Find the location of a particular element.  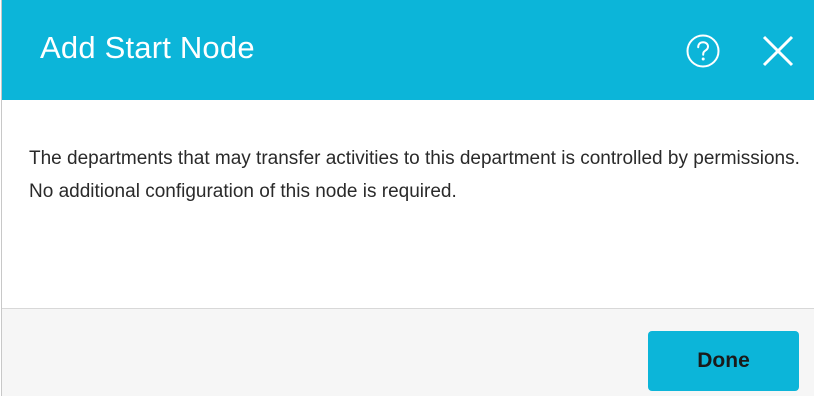

help-icon is located at coordinates (703, 51).